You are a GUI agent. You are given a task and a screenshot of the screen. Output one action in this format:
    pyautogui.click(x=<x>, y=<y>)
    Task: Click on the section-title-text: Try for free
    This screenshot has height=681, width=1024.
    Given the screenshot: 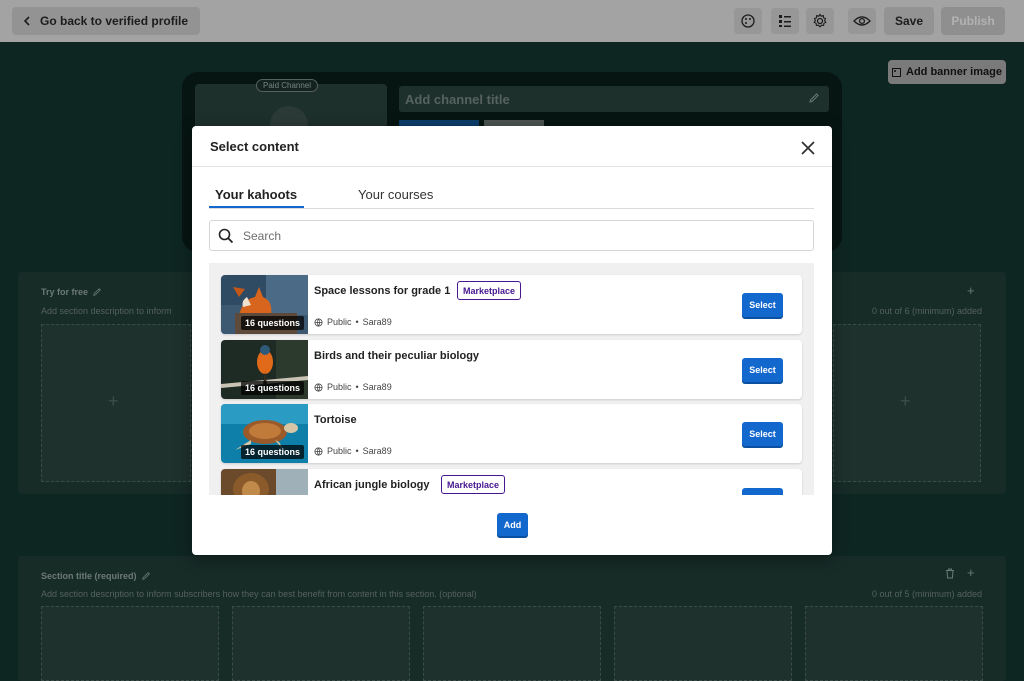 What is the action you would take?
    pyautogui.click(x=65, y=292)
    